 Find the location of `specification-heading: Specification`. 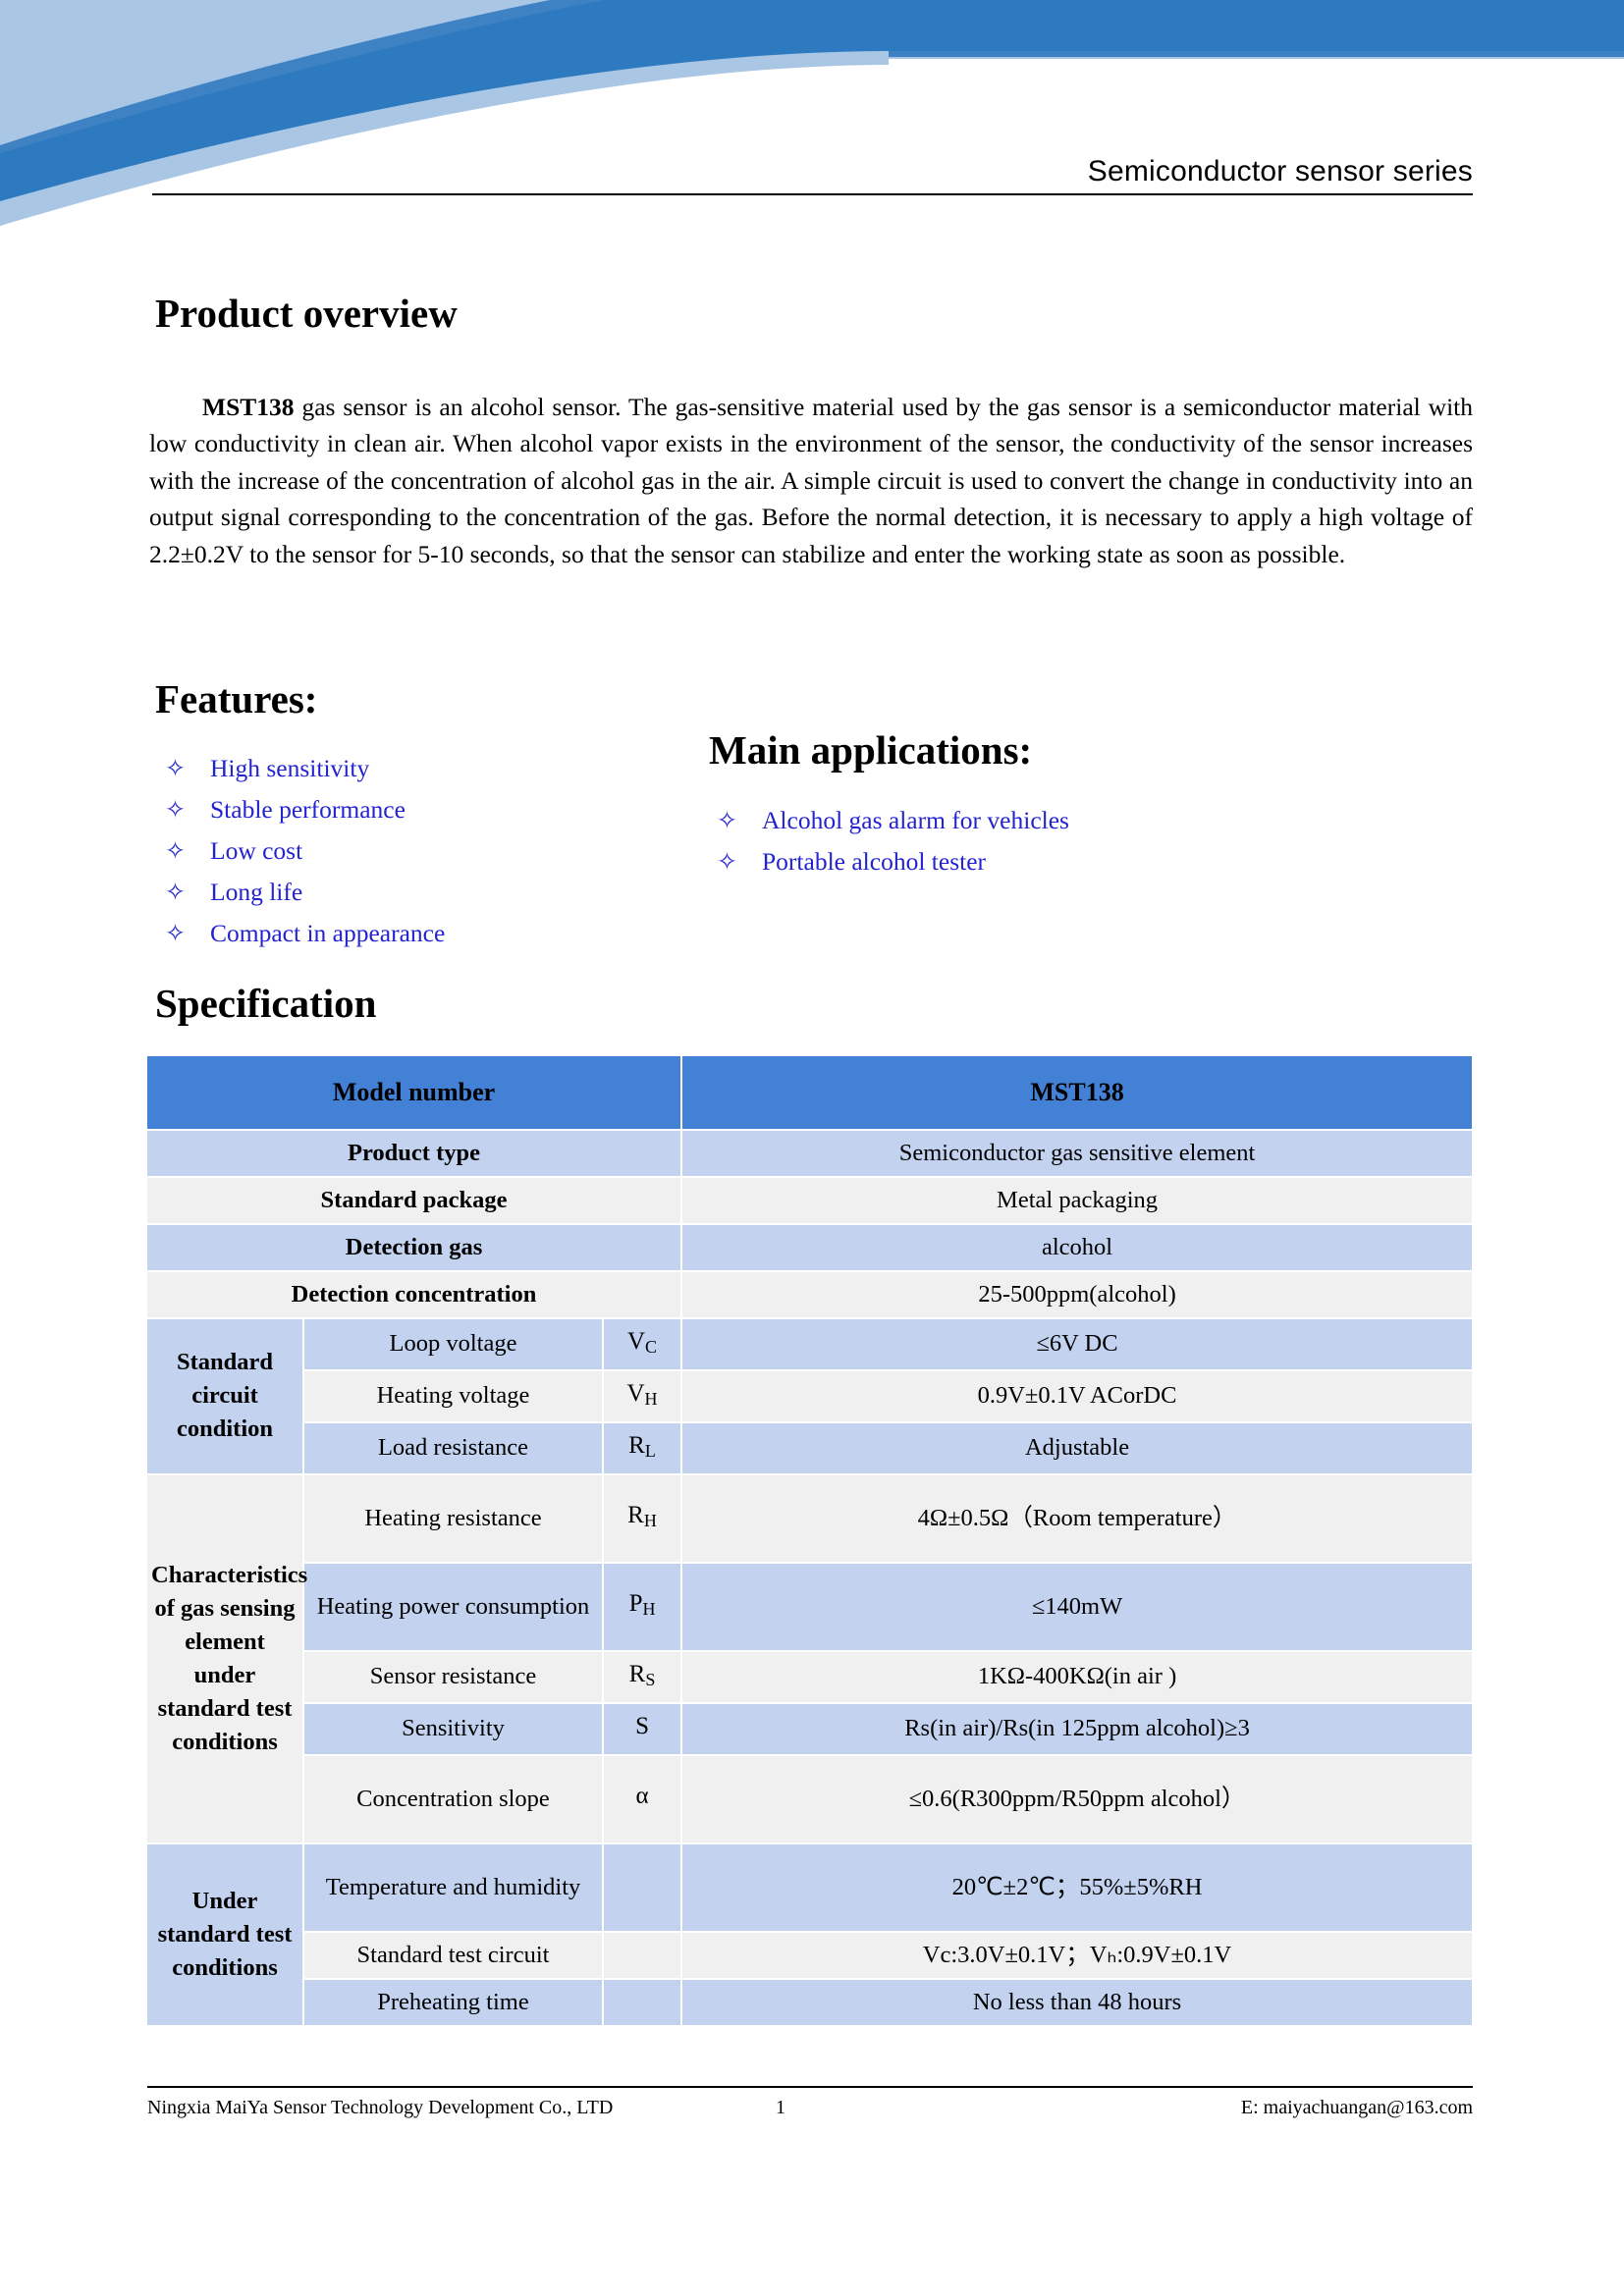

specification-heading: Specification is located at coordinates (266, 1004).